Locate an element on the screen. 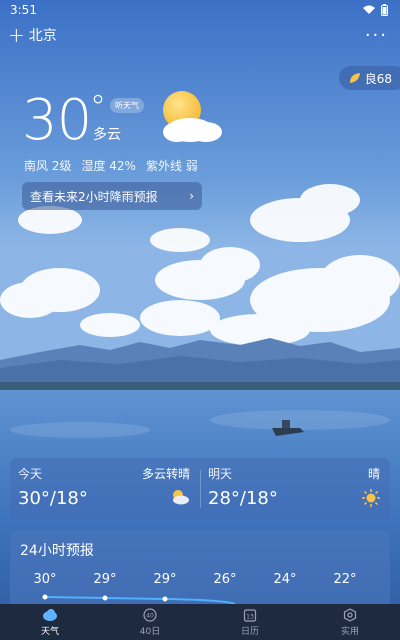 Image resolution: width=400 pixels, height=640 pixels. weather-details: 南风 2级 湿度 42% 紫外线 弱 is located at coordinates (111, 165).